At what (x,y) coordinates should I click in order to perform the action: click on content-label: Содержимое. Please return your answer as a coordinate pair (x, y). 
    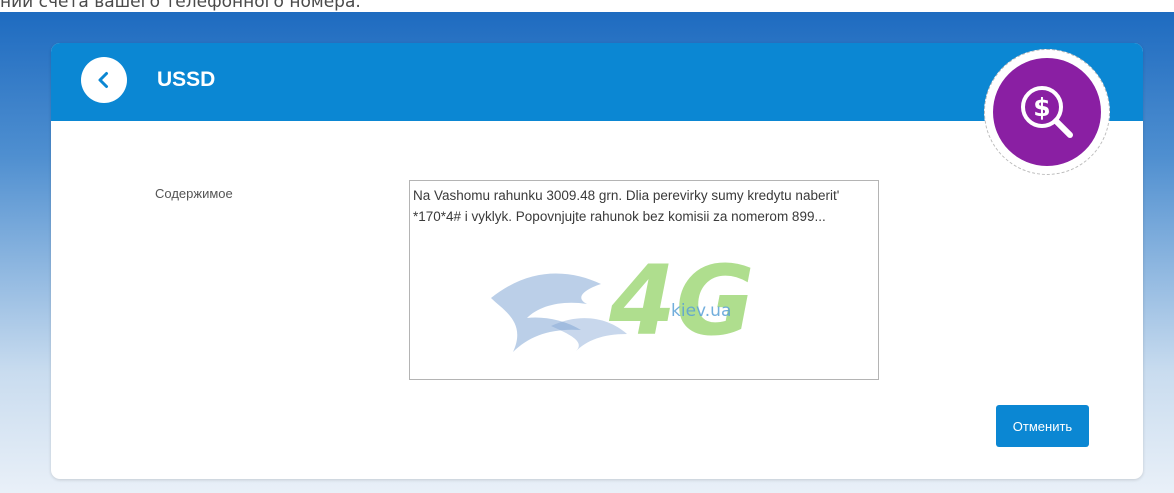
    Looking at the image, I should click on (194, 193).